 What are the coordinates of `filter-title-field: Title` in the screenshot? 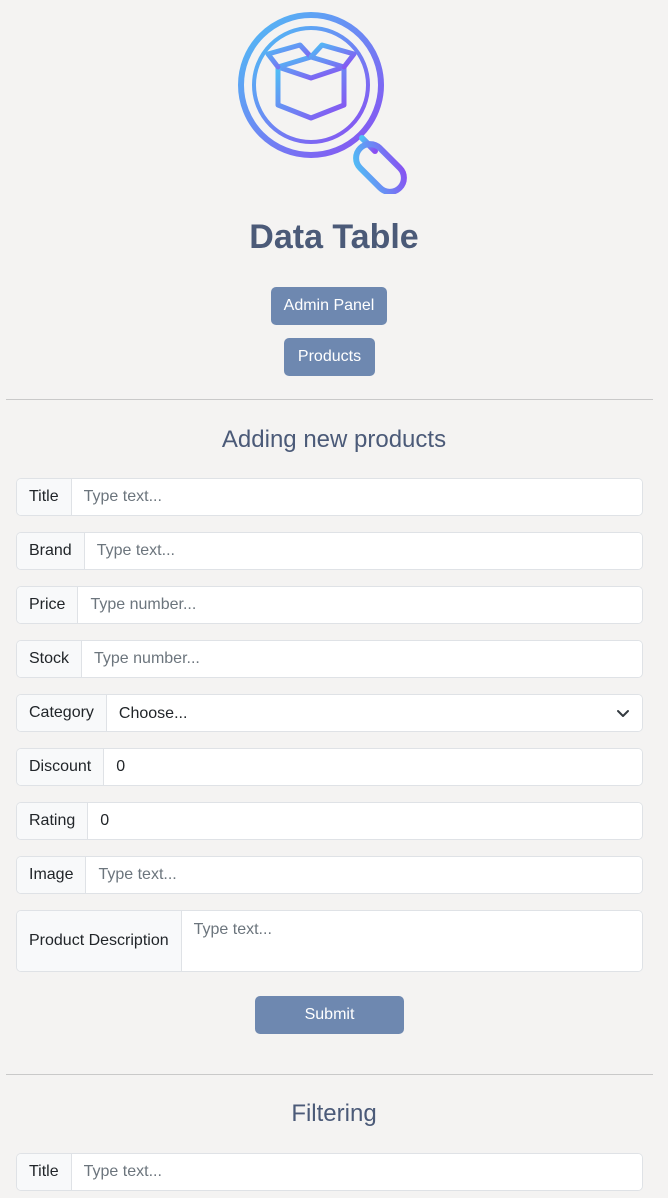 It's located at (329, 1172).